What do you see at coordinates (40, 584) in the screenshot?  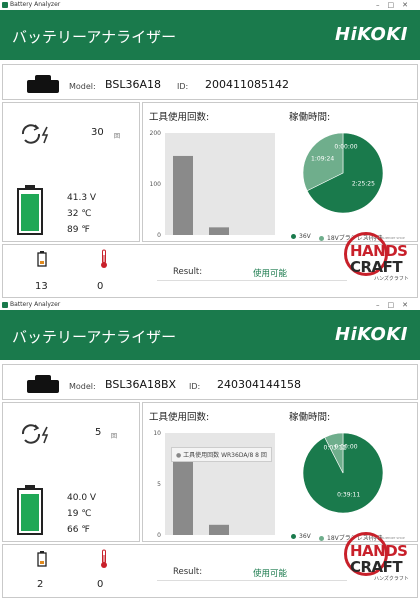 I see `cell-count: 2` at bounding box center [40, 584].